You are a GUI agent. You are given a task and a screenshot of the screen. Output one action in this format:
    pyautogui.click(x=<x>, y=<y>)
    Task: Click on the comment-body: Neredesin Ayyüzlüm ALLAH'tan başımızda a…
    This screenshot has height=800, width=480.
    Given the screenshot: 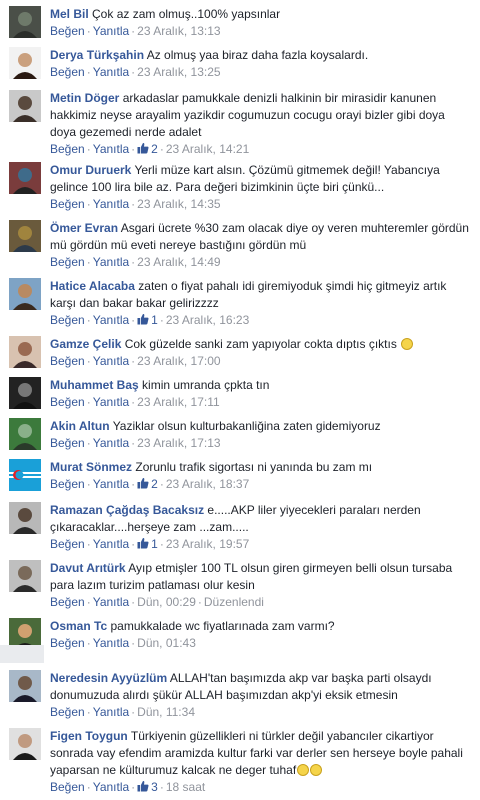 What is the action you would take?
    pyautogui.click(x=262, y=687)
    